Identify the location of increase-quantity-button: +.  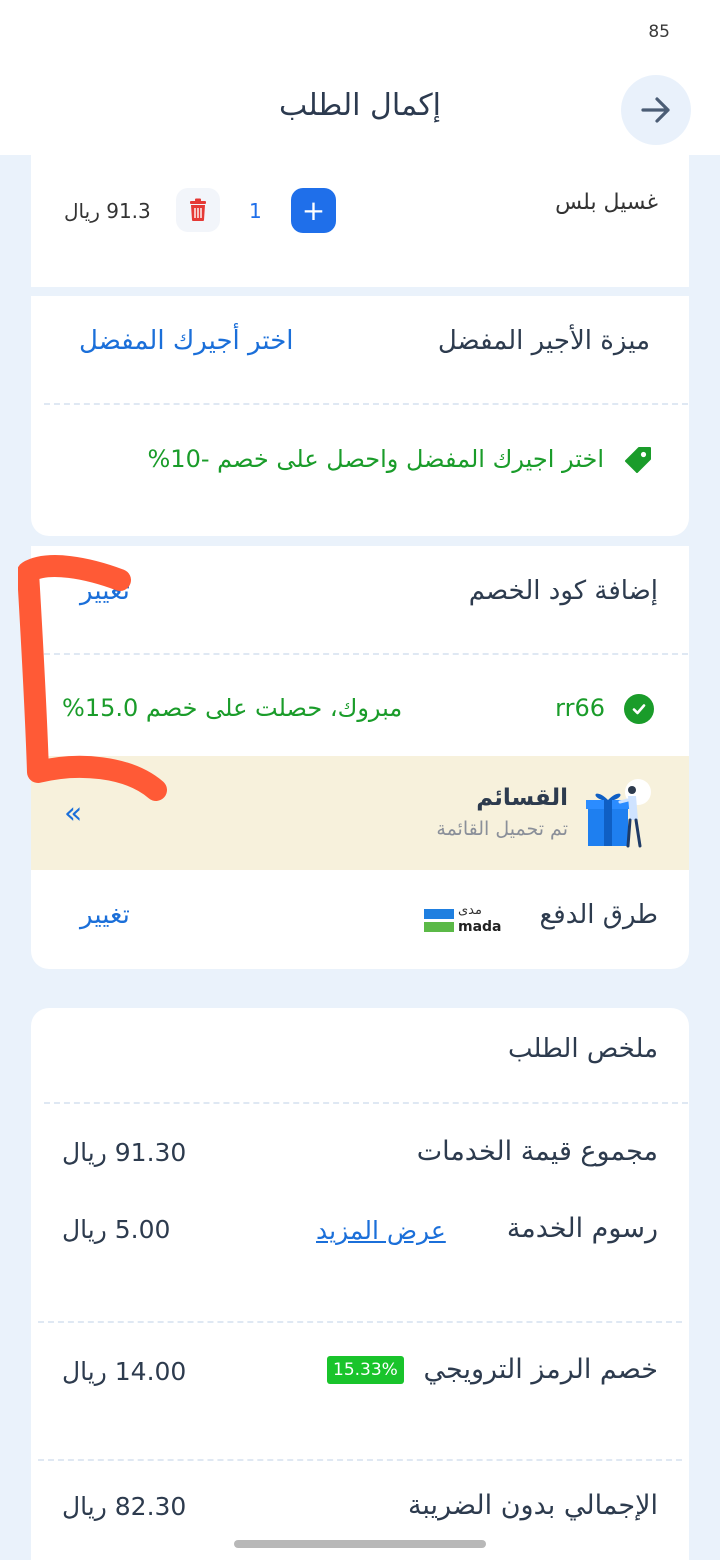
(313, 210).